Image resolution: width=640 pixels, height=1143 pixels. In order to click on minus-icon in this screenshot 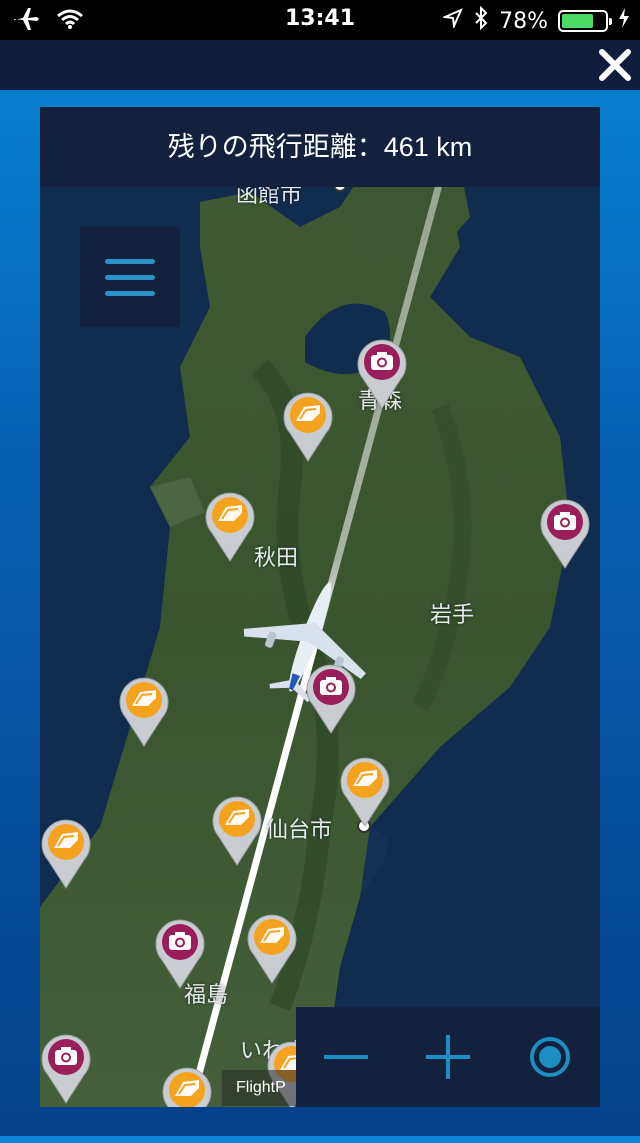, I will do `click(346, 1057)`.